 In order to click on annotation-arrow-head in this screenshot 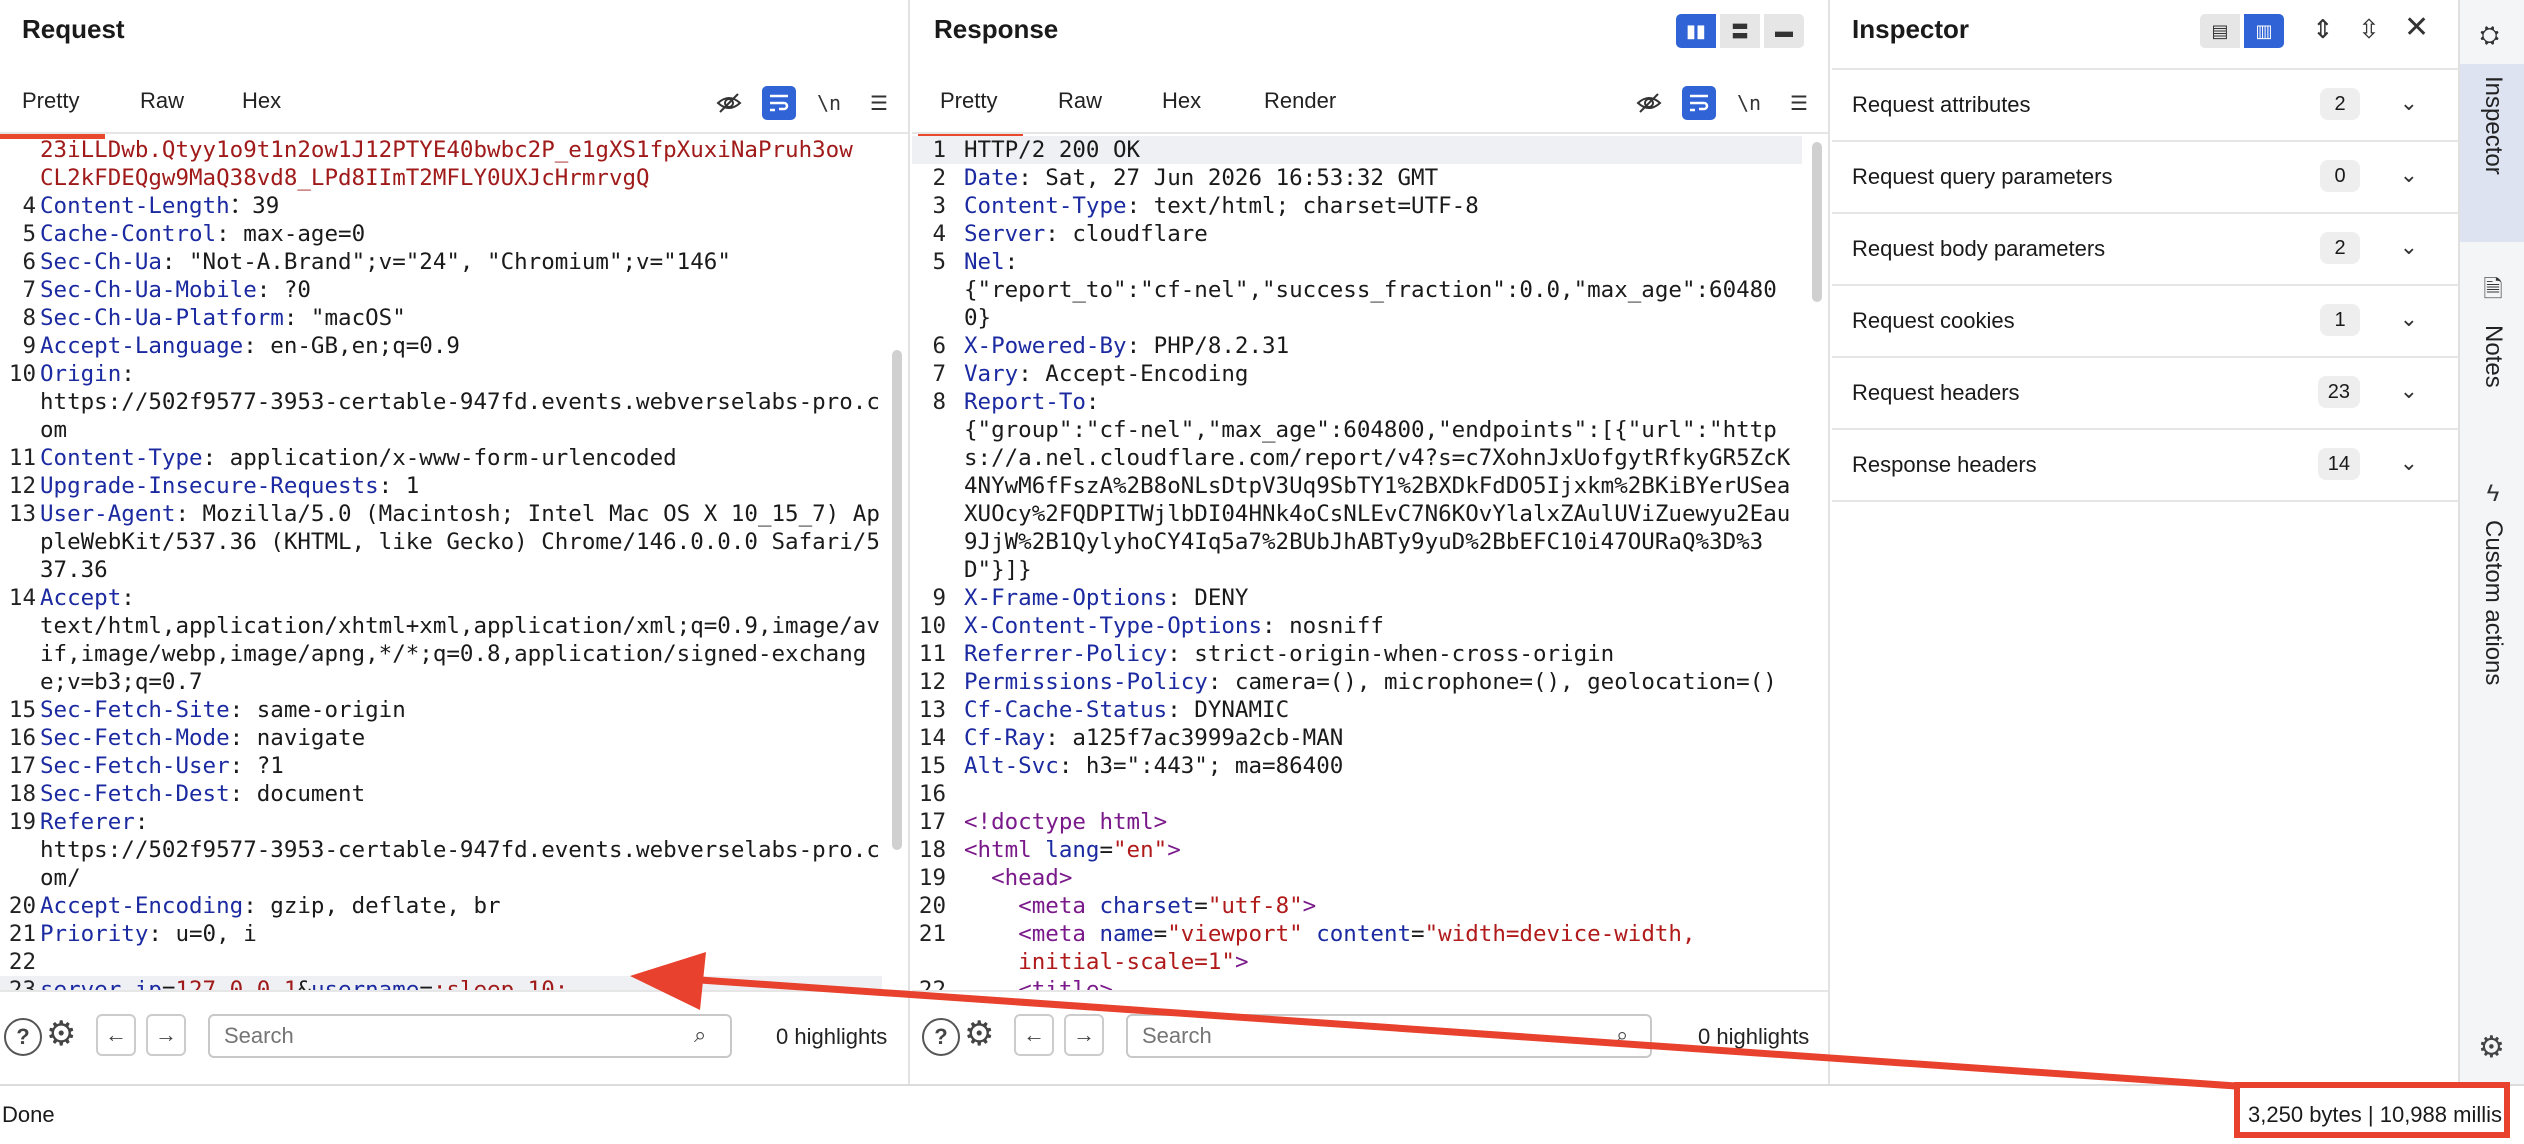, I will do `click(668, 981)`.